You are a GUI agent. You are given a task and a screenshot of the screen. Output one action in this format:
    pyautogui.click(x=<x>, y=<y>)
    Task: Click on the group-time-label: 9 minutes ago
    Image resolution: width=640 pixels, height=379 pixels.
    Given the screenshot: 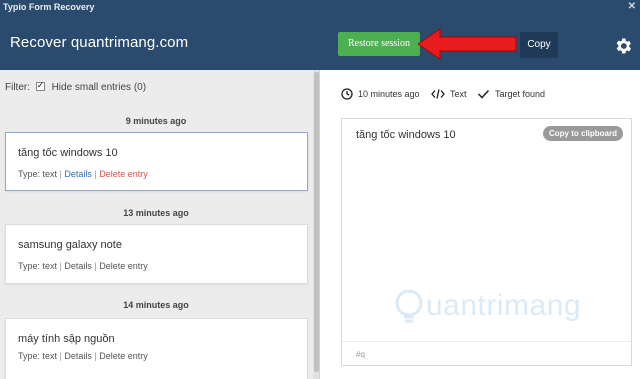 What is the action you would take?
    pyautogui.click(x=156, y=121)
    